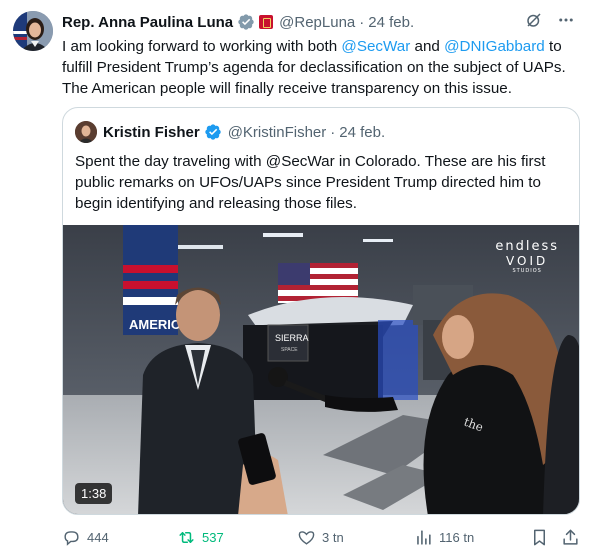  What do you see at coordinates (457, 537) in the screenshot?
I see `view-count: 116 tn` at bounding box center [457, 537].